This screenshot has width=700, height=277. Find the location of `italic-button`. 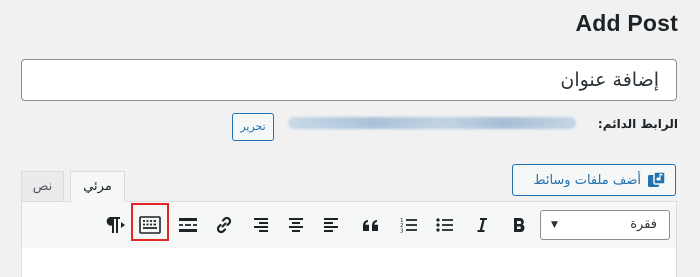

italic-button is located at coordinates (482, 225).